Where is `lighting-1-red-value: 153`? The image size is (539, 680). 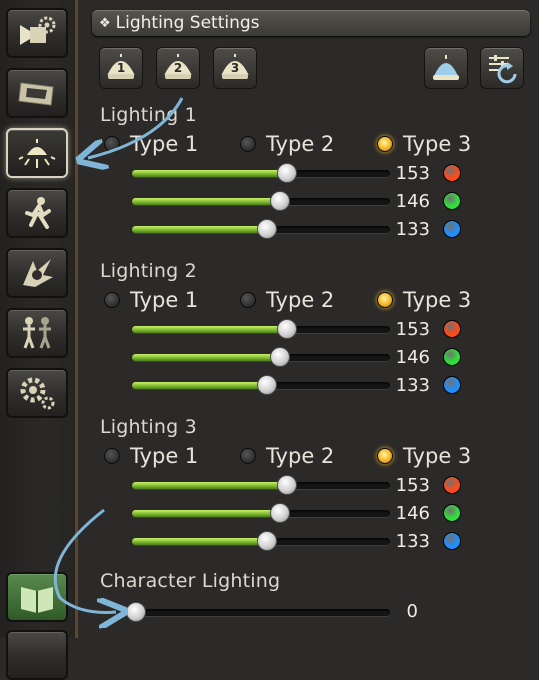
lighting-1-red-value: 153 is located at coordinates (412, 173).